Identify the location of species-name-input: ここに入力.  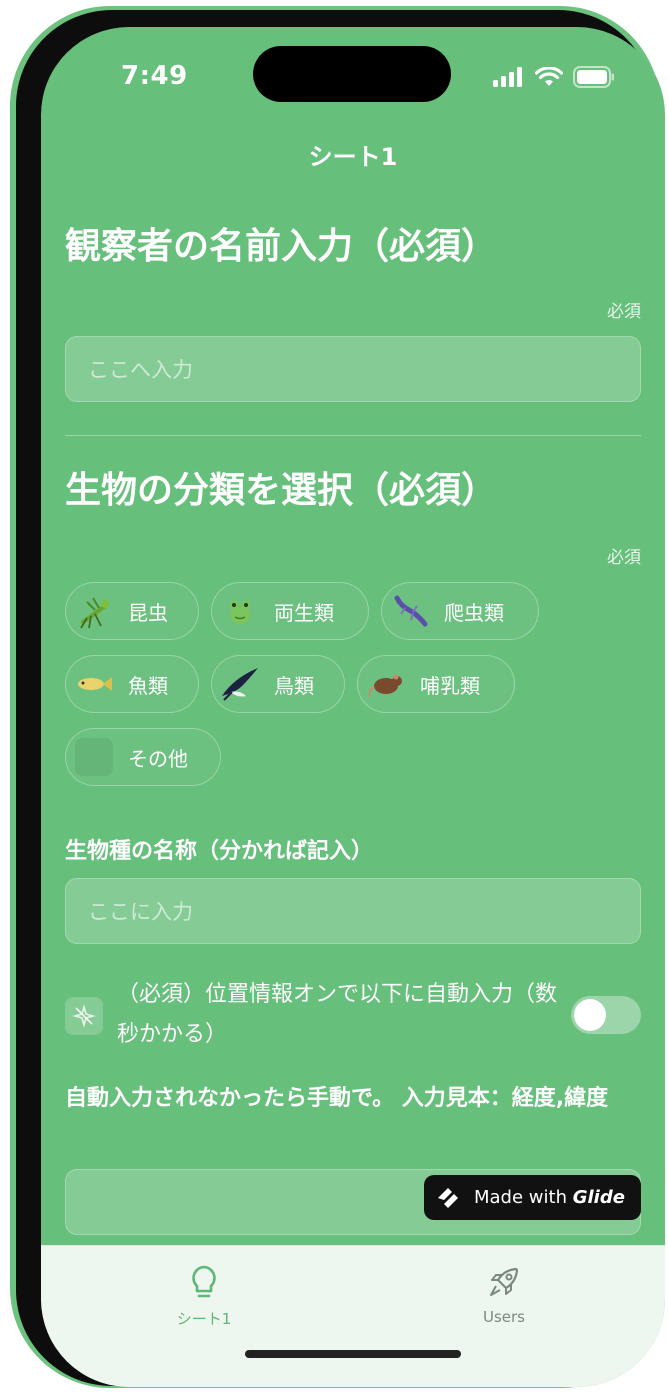
(353, 911).